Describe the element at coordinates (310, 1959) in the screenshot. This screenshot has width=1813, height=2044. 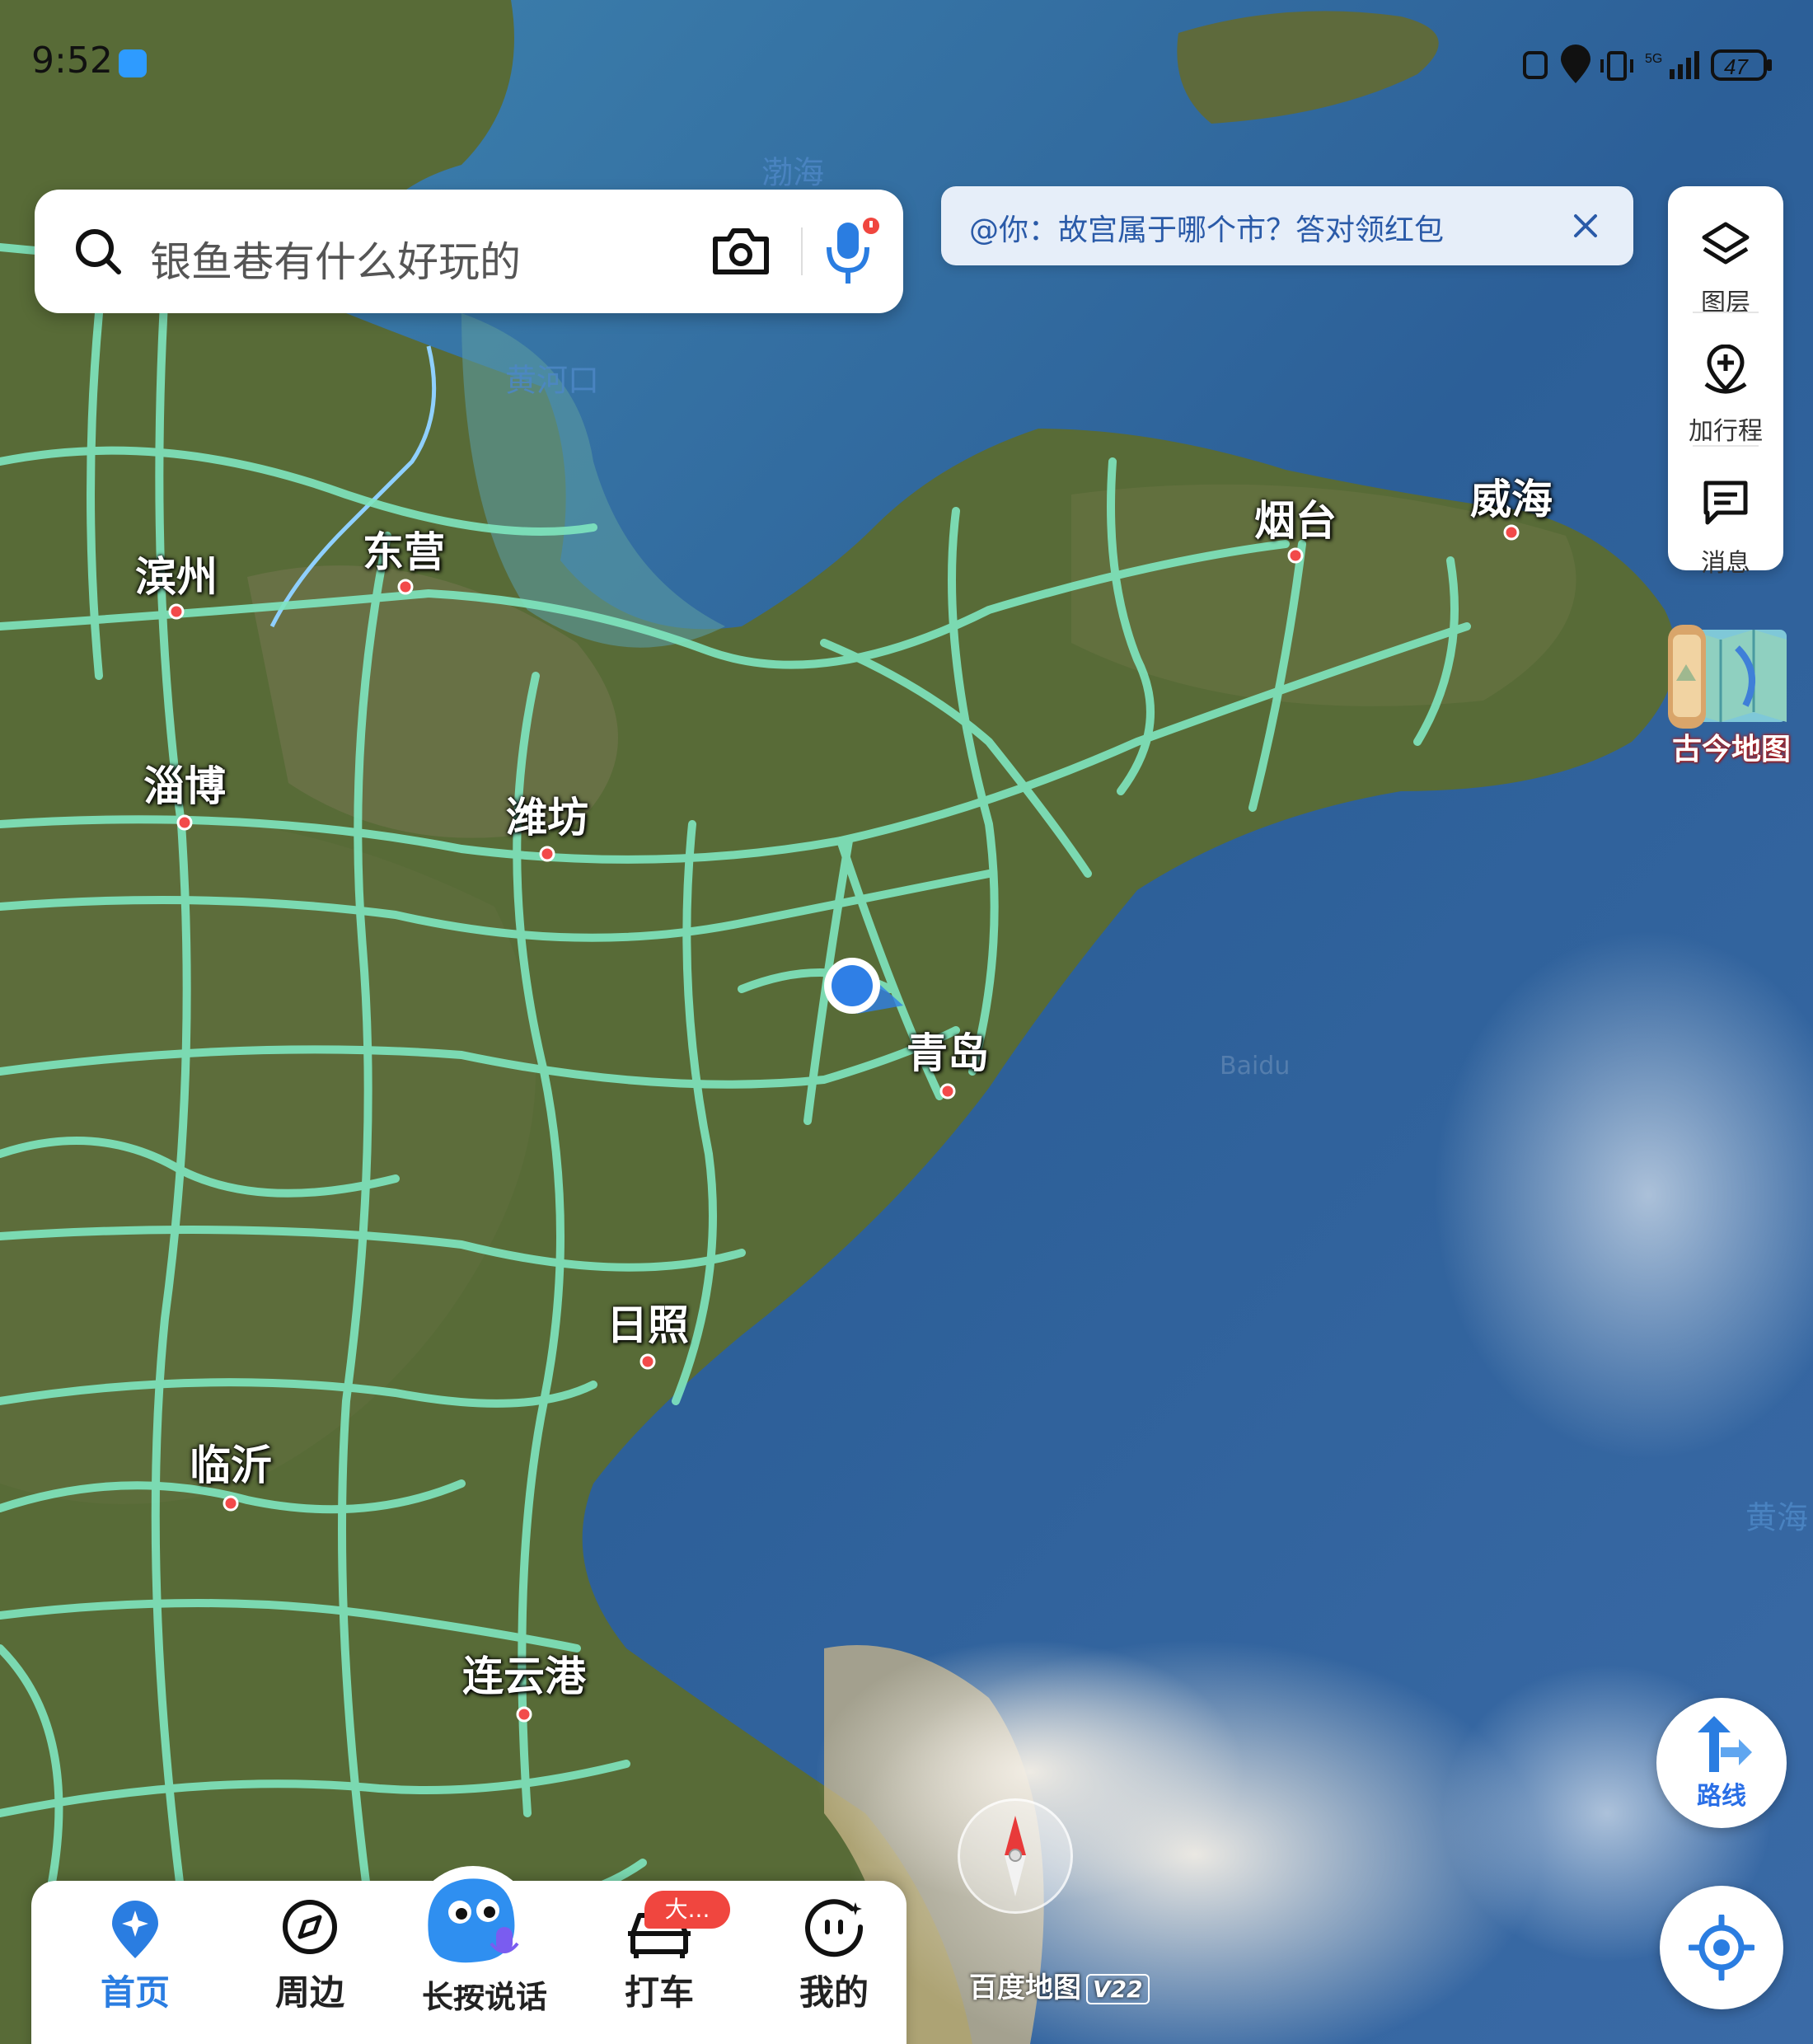
I see `tab-nearby: 周边` at that location.